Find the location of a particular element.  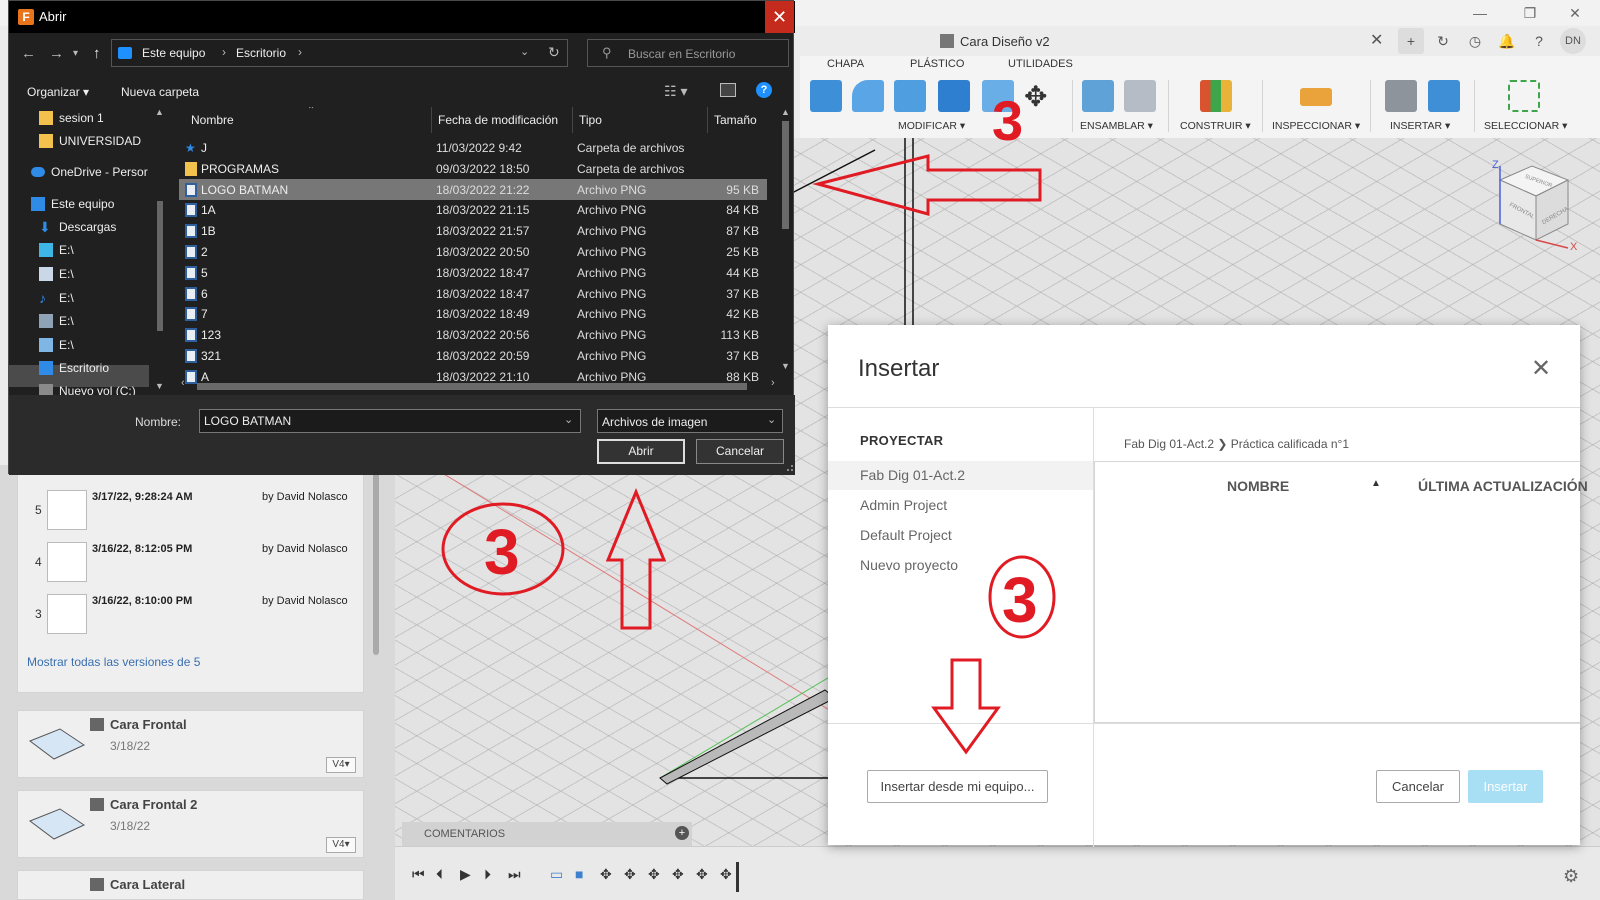

search-input: Buscar en Escritorio is located at coordinates (681, 54).